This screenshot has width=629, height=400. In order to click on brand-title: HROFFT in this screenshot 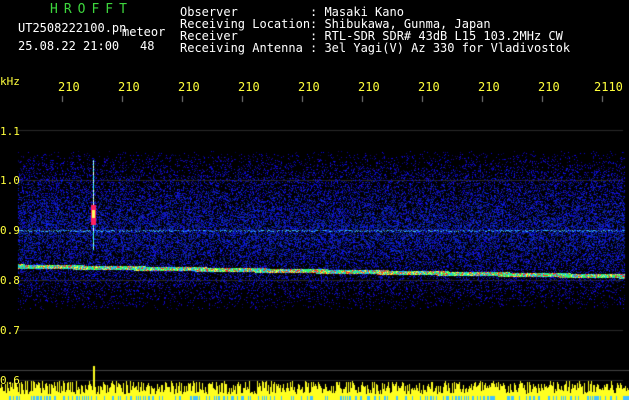, I will do `click(91, 9)`.